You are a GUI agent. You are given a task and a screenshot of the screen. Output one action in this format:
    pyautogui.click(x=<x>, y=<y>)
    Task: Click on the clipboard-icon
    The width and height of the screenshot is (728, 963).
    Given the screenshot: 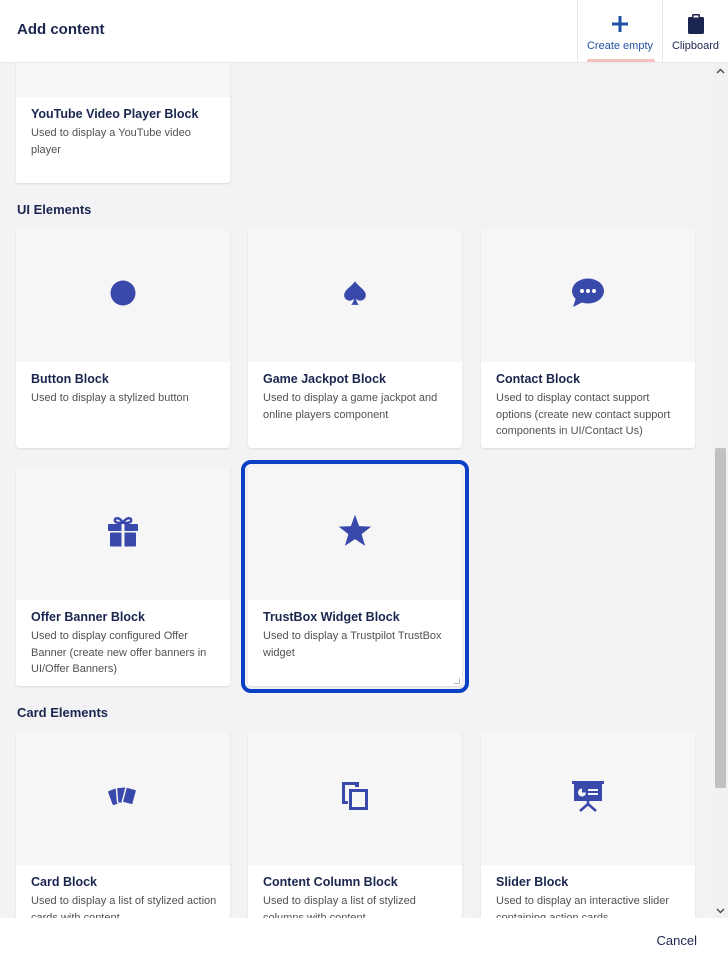 What is the action you would take?
    pyautogui.click(x=695, y=24)
    